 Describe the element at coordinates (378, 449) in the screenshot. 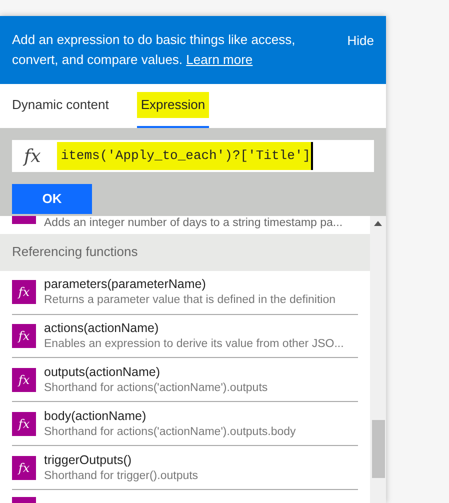

I see `scrollbar-thumb` at that location.